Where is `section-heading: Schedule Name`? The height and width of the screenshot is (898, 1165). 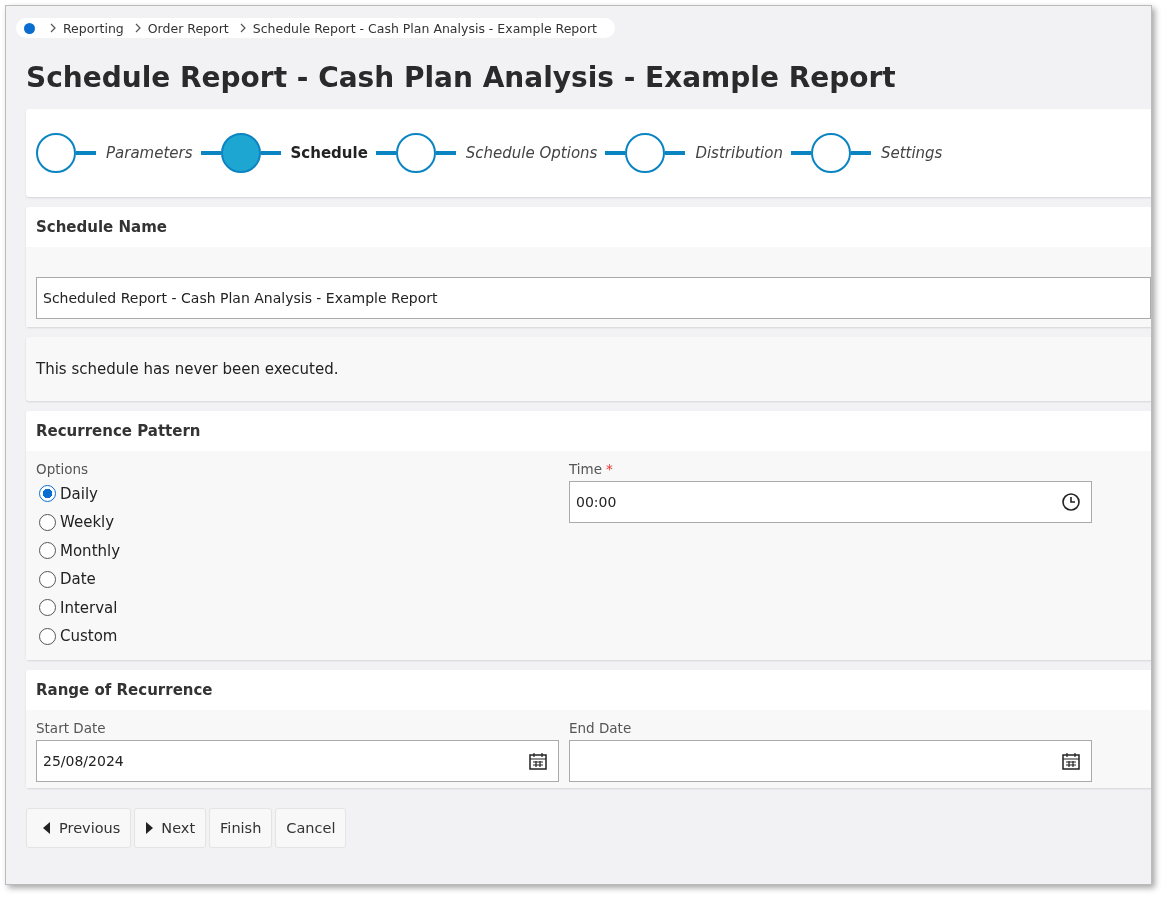 section-heading: Schedule Name is located at coordinates (101, 226).